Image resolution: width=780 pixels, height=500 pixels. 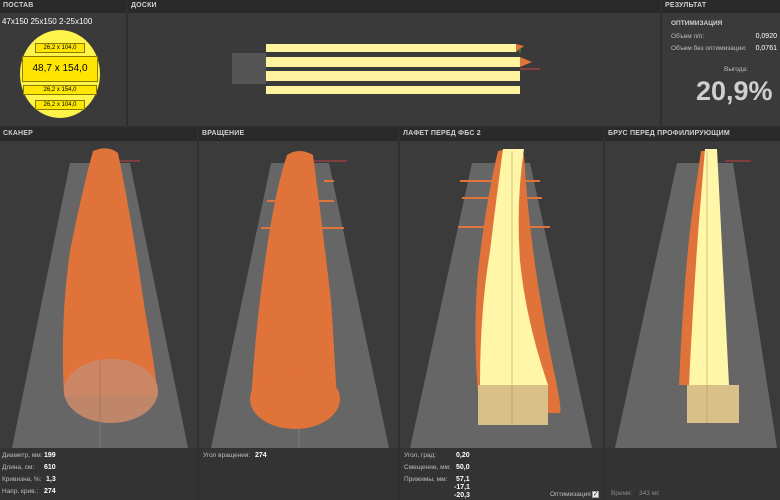 I want to click on angle-value: 0,20, so click(x=463, y=455).